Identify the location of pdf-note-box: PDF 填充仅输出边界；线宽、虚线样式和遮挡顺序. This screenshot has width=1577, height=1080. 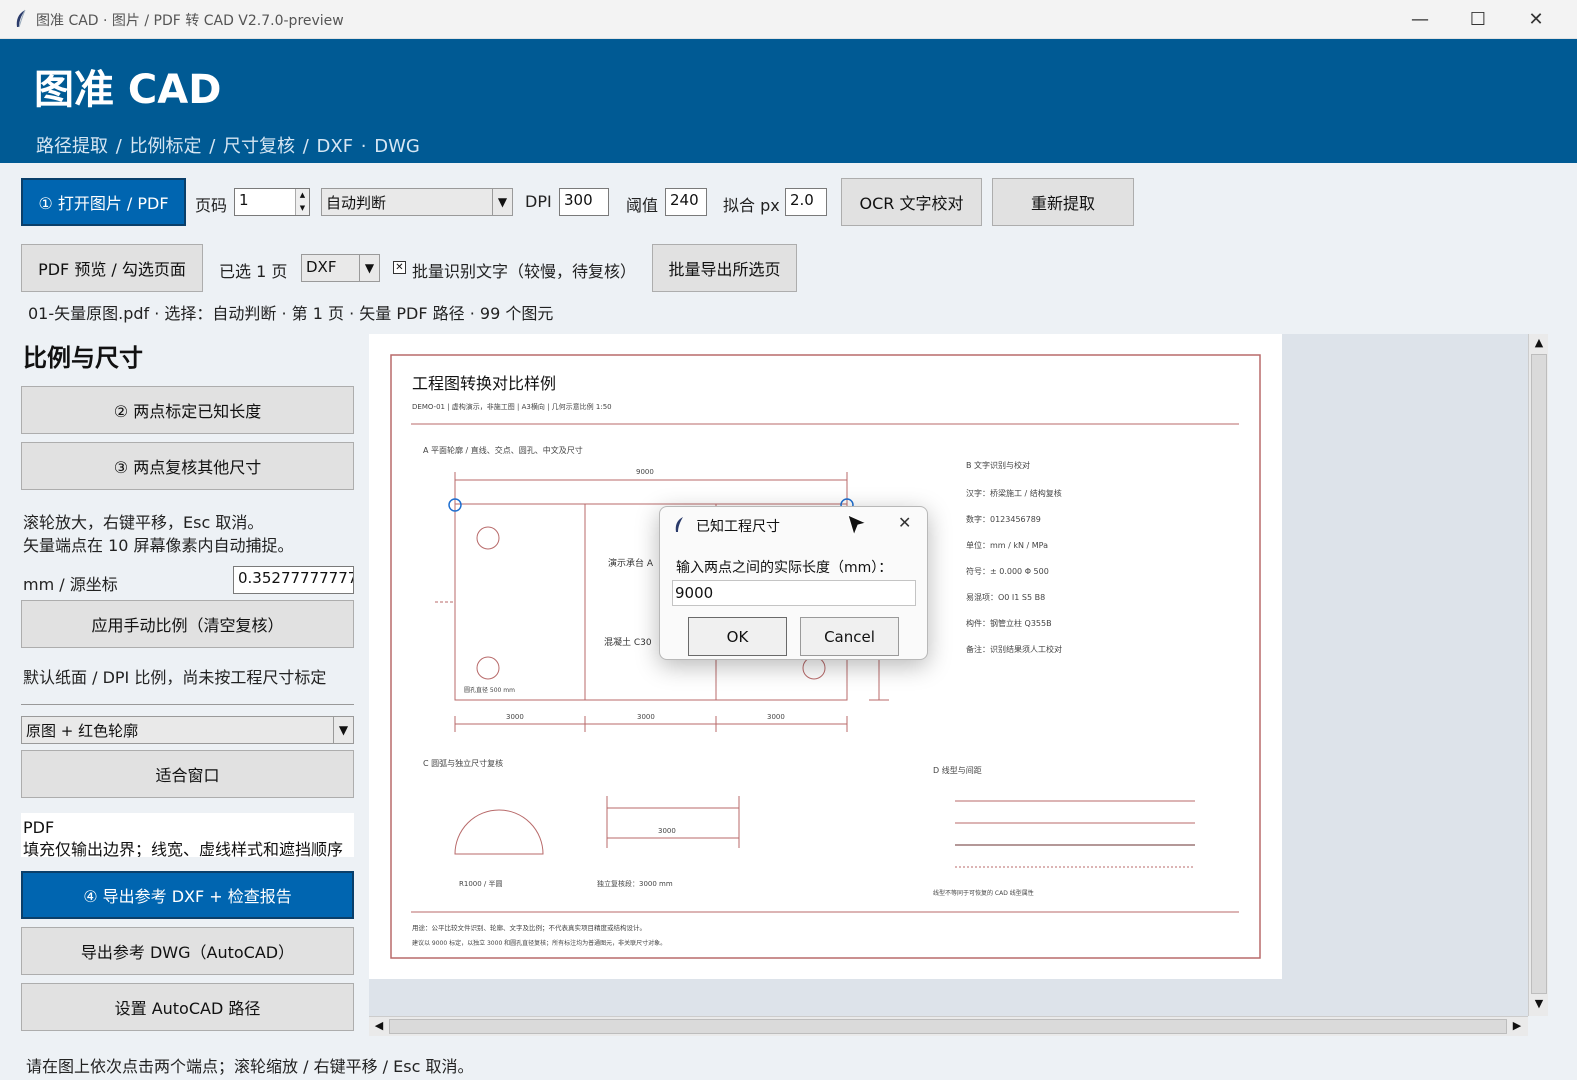
(187, 835).